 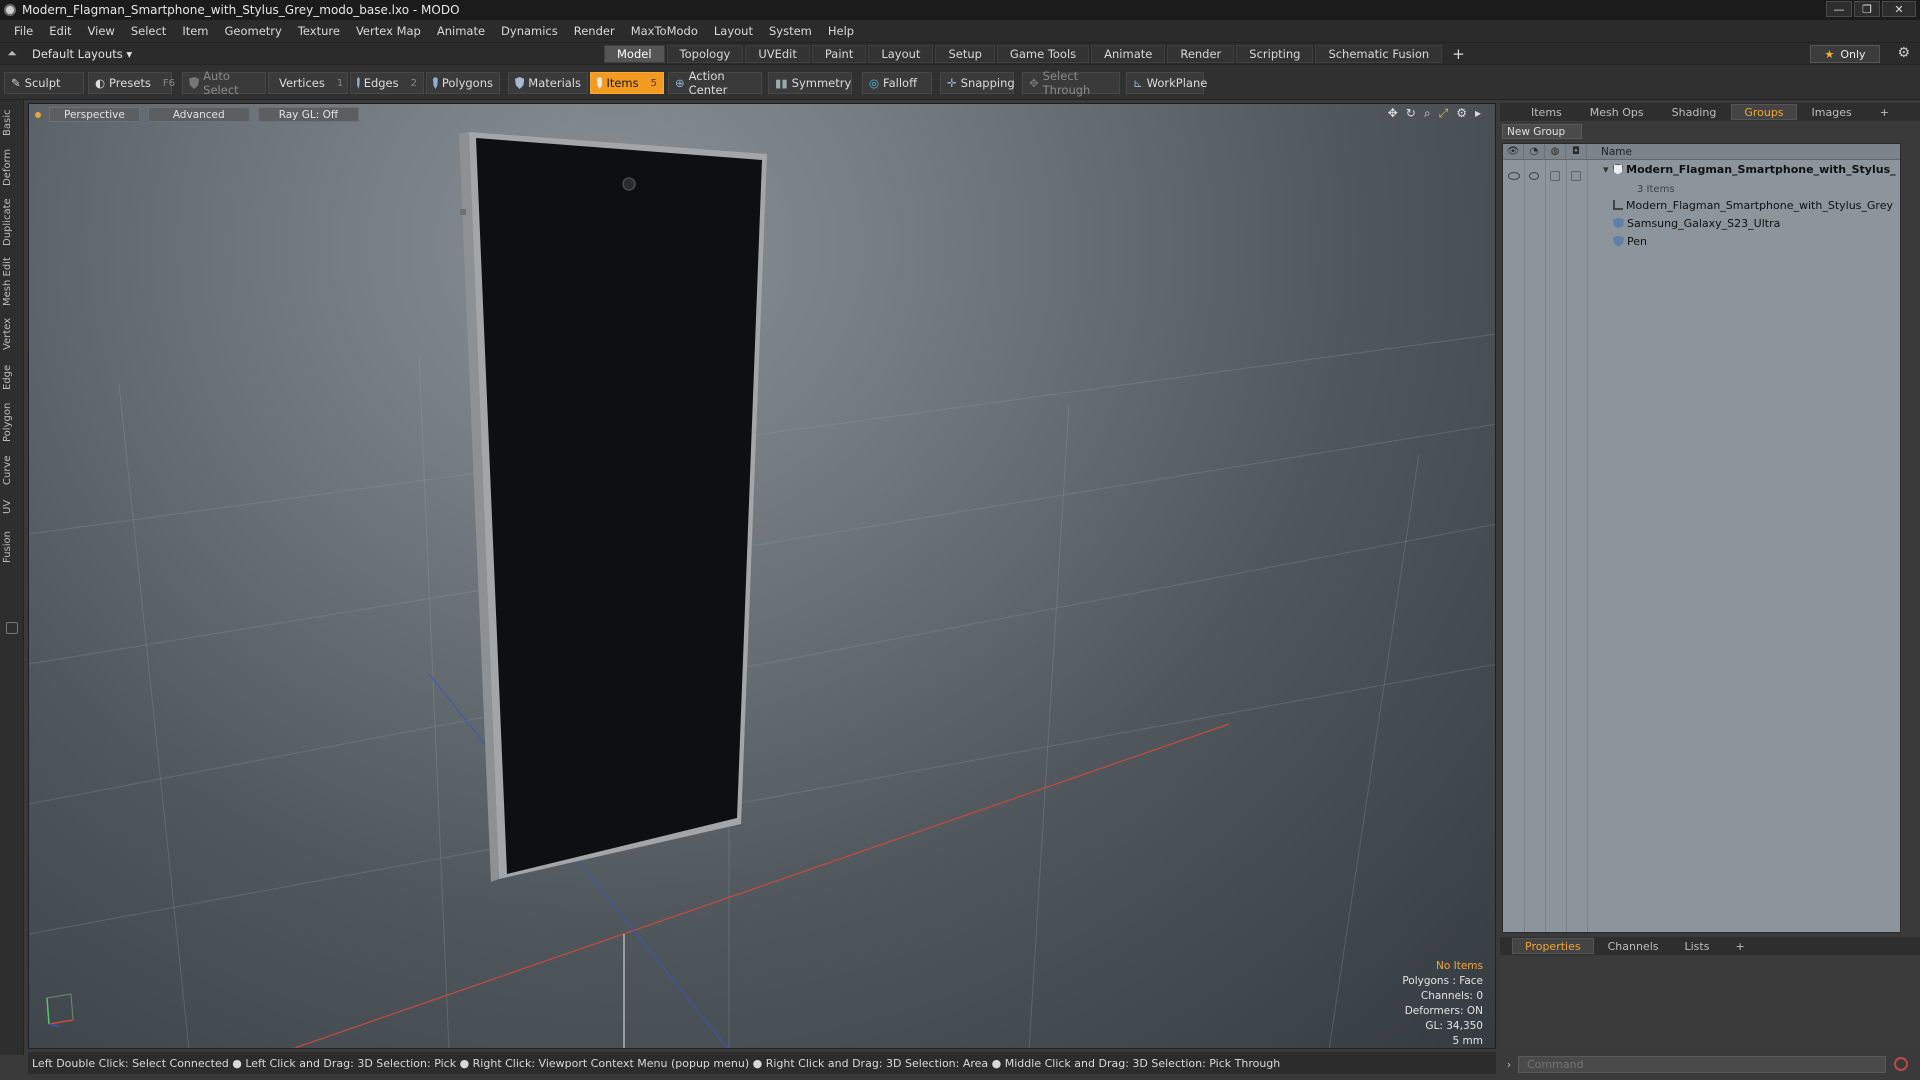 What do you see at coordinates (548, 83) in the screenshot?
I see `materials-button: Materials` at bounding box center [548, 83].